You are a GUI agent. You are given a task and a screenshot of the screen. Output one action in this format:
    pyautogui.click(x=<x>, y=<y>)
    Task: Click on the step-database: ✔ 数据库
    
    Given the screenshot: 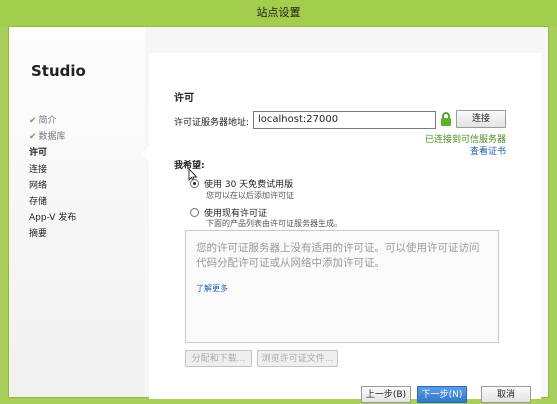 What is the action you would take?
    pyautogui.click(x=52, y=137)
    